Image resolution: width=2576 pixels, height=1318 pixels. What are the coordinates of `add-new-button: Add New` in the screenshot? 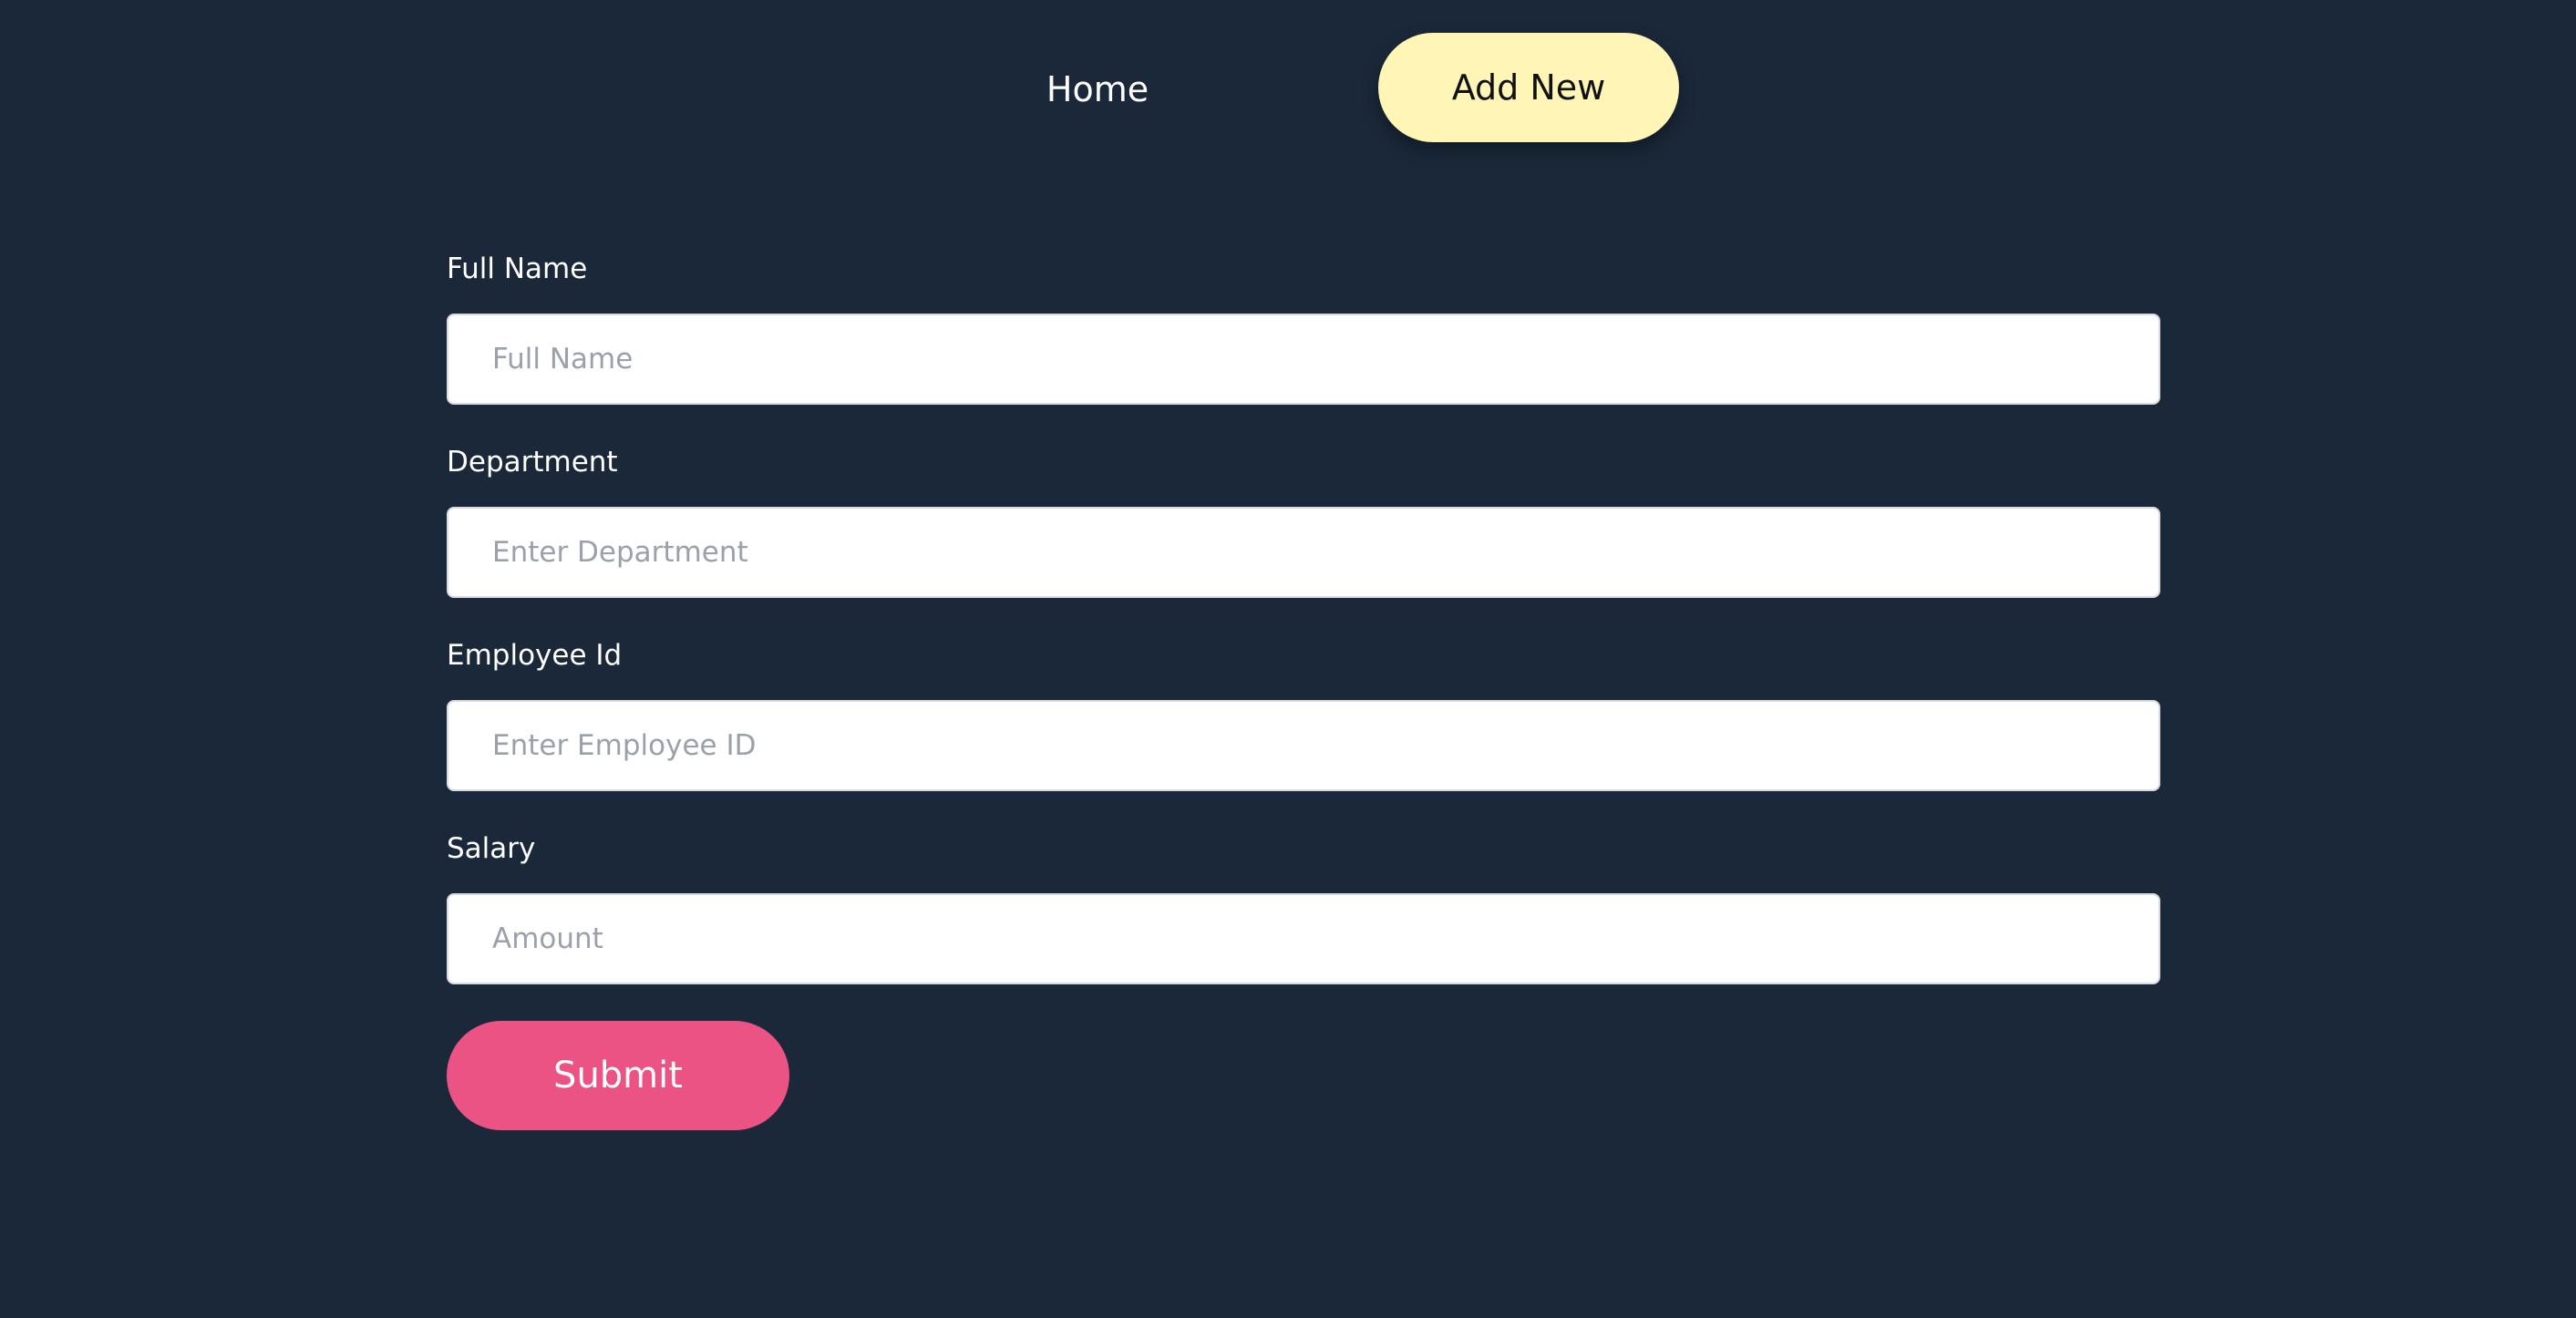 It's located at (1528, 87).